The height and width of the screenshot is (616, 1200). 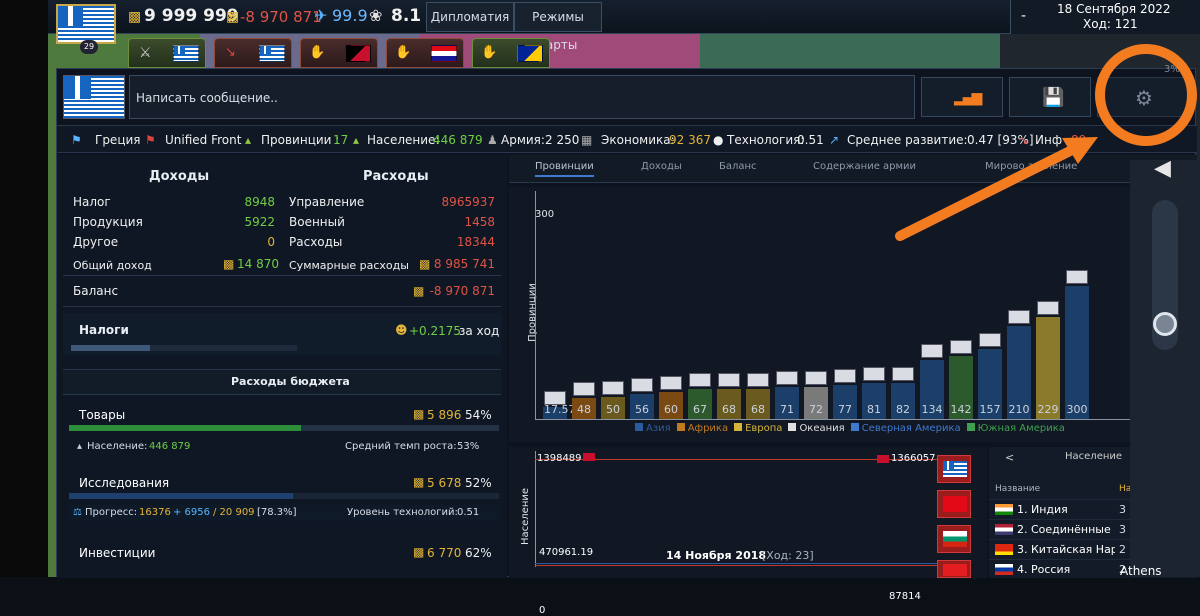 What do you see at coordinates (170, 446) in the screenshot?
I see `pop-value: 446 879` at bounding box center [170, 446].